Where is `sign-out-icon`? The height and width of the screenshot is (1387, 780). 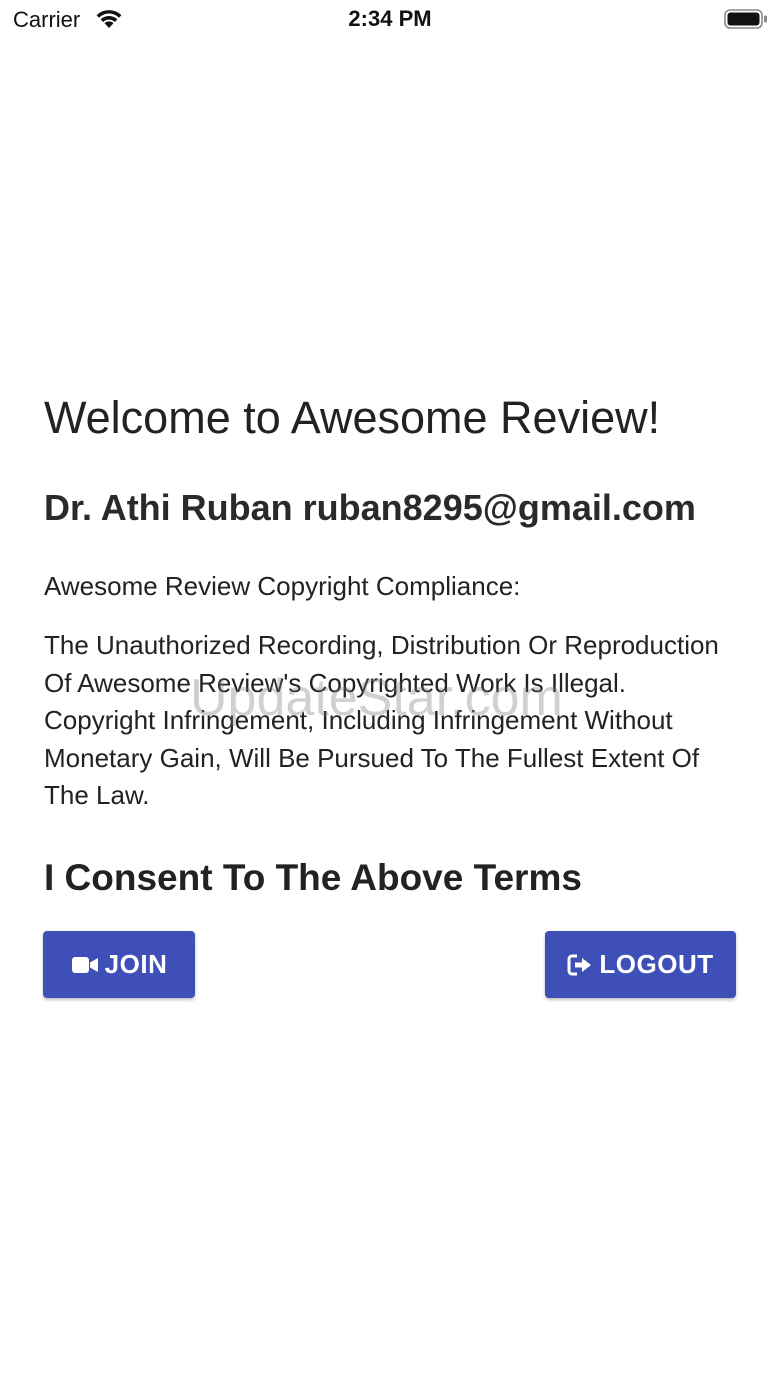
sign-out-icon is located at coordinates (580, 965).